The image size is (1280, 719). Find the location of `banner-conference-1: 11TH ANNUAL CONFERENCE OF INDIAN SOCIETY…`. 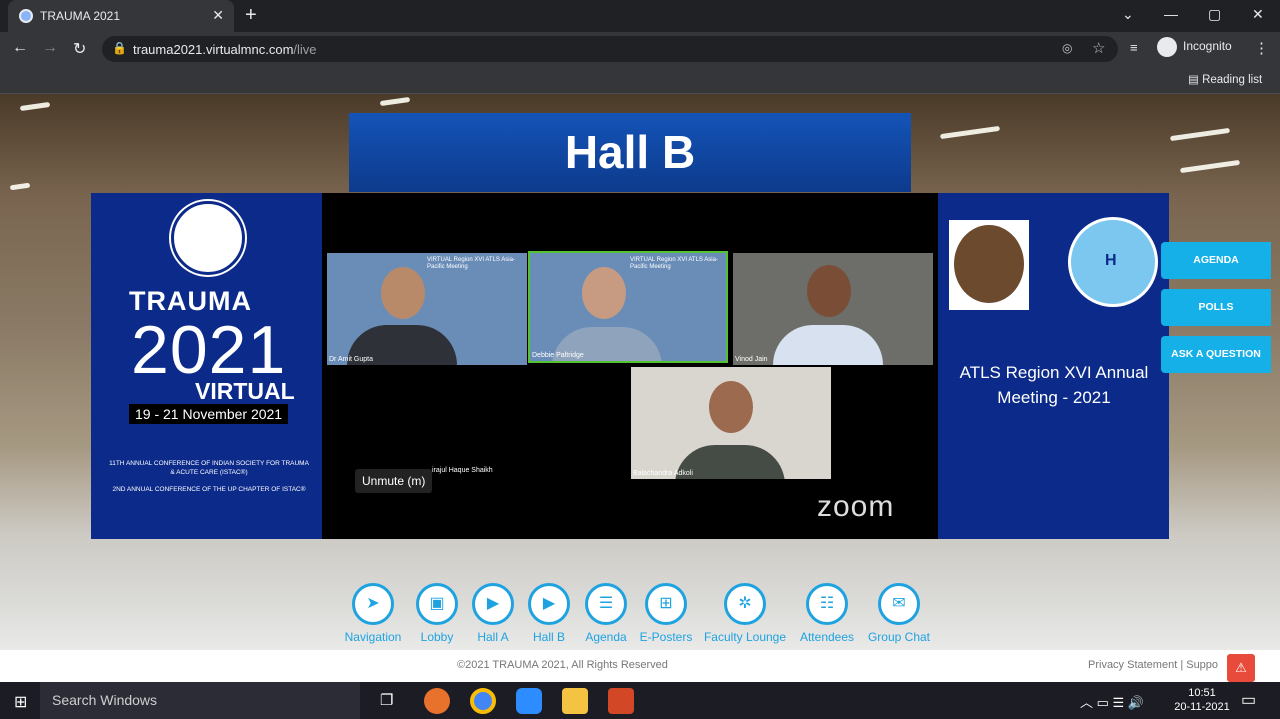

banner-conference-1: 11TH ANNUAL CONFERENCE OF INDIAN SOCIETY… is located at coordinates (209, 468).